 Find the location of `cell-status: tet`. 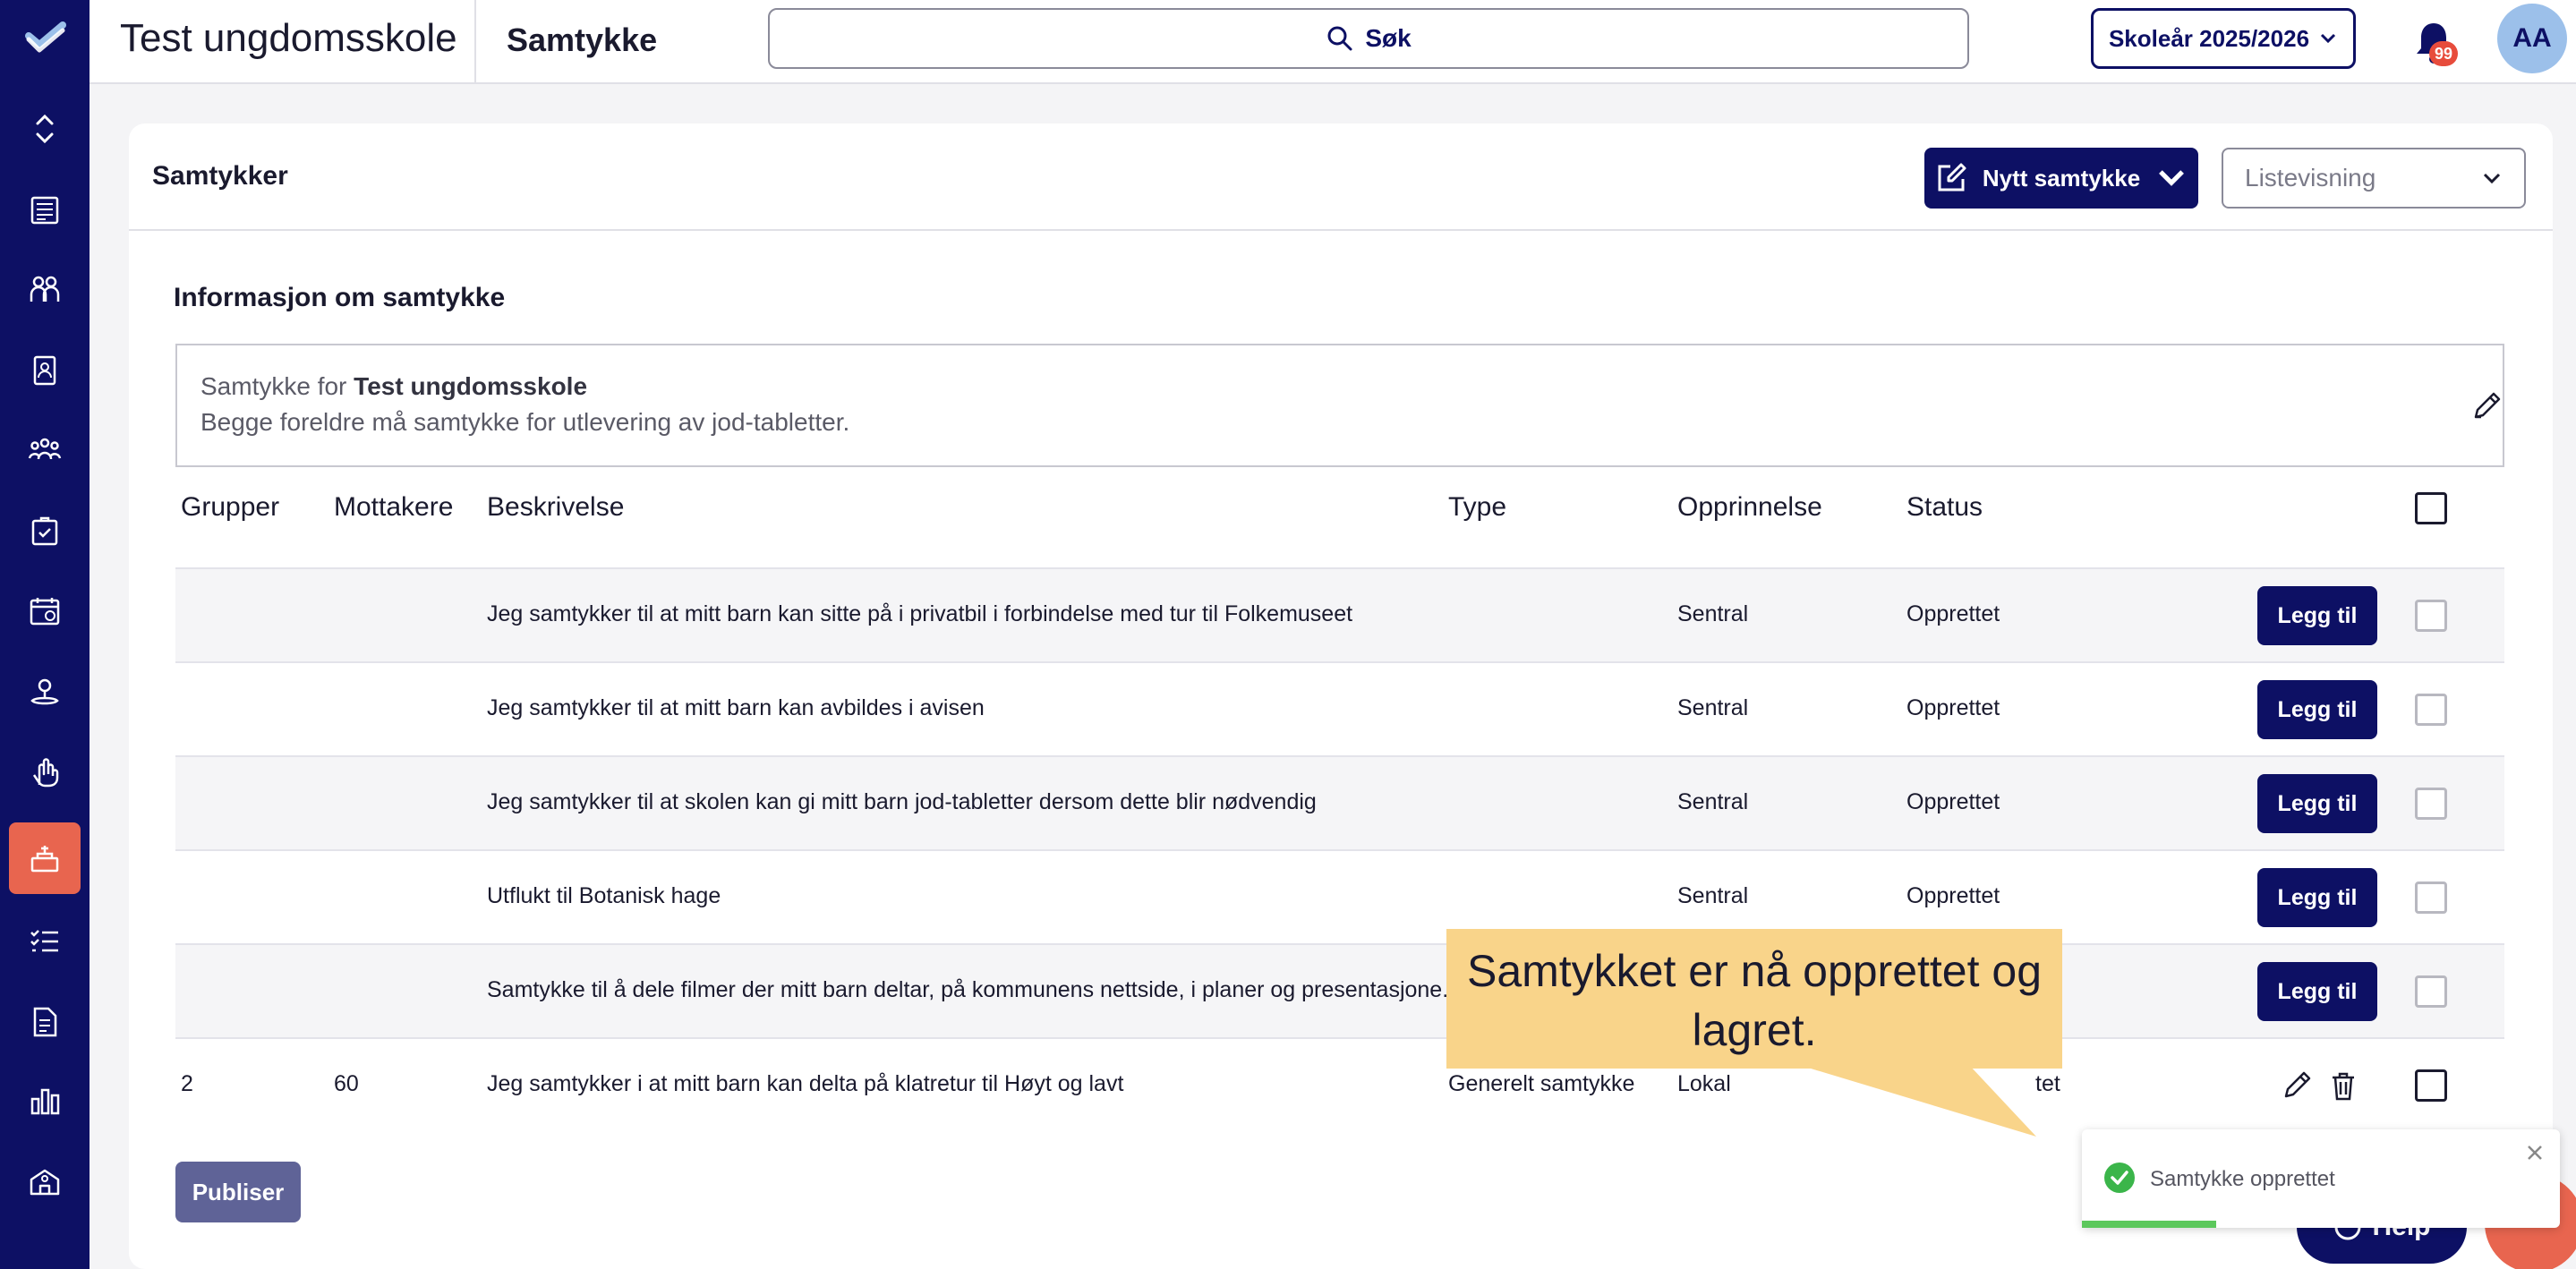

cell-status: tet is located at coordinates (2047, 1084).